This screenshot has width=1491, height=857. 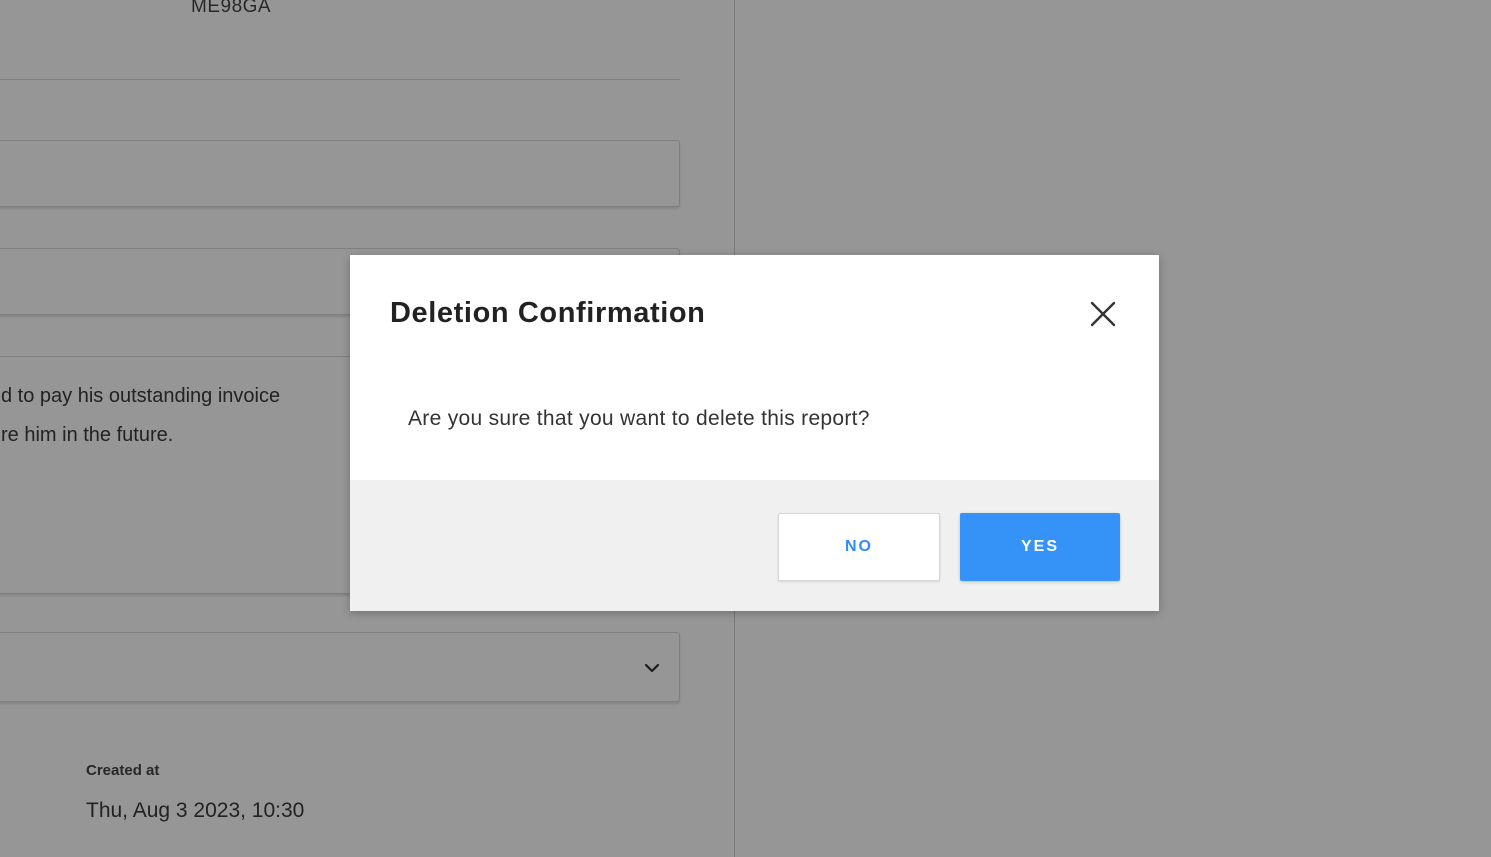 What do you see at coordinates (859, 547) in the screenshot?
I see `no-button: NO` at bounding box center [859, 547].